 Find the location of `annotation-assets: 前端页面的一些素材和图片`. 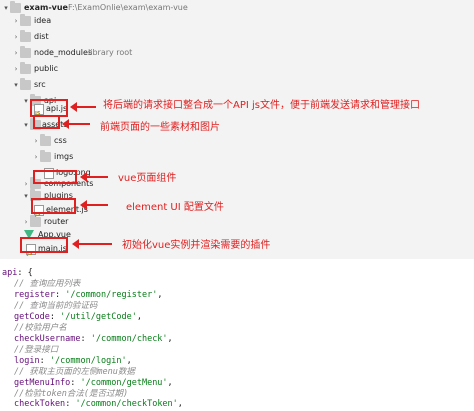

annotation-assets: 前端页面的一些素材和图片 is located at coordinates (160, 127).